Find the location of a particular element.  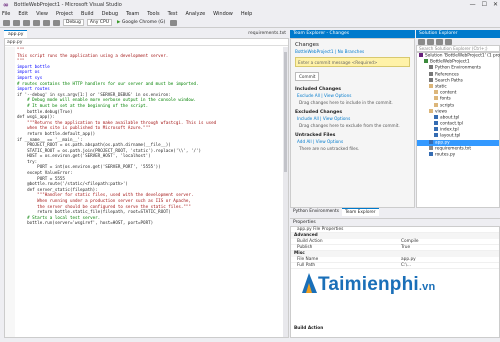

tree-node-label: requirements.txt is located at coordinates (453, 149).